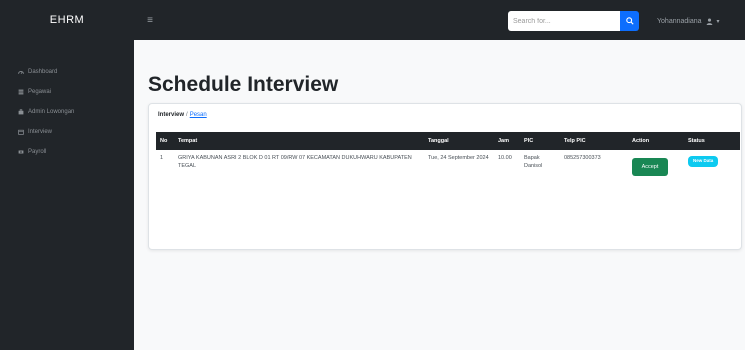  Describe the element at coordinates (504, 141) in the screenshot. I see `column-header-jam: Jam` at that location.